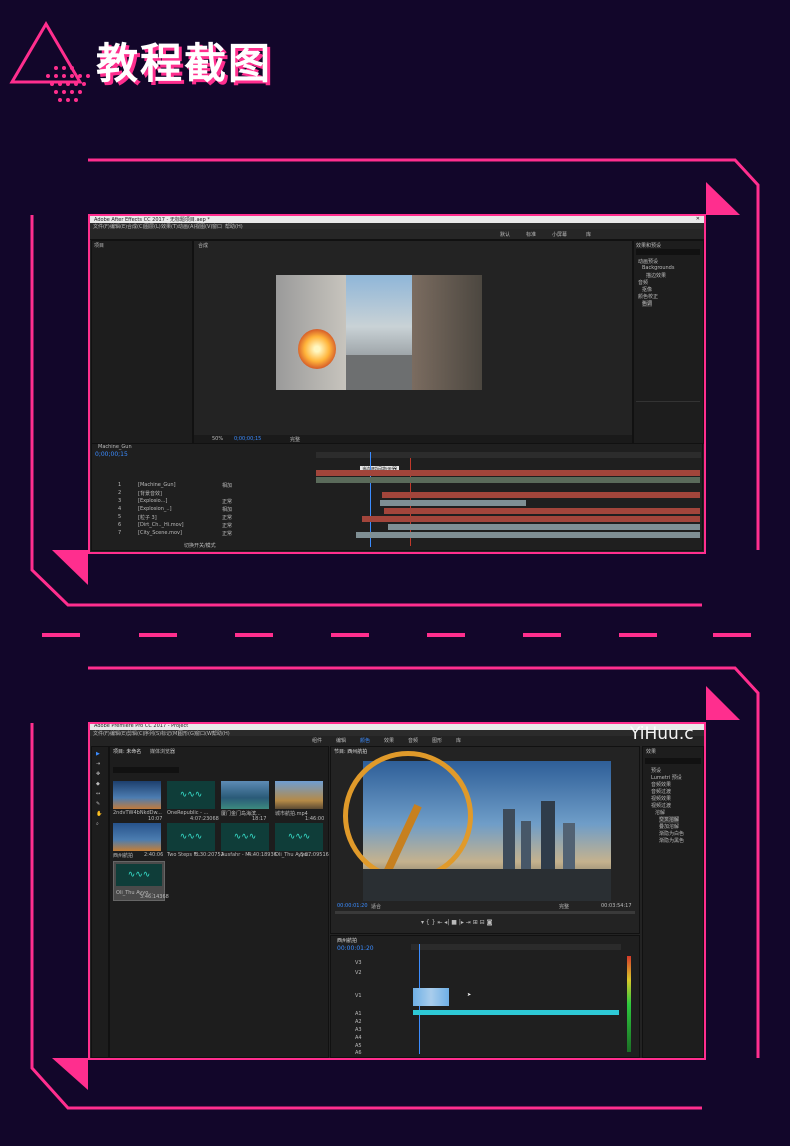 The height and width of the screenshot is (1146, 790). I want to click on layer-name: [Dirt_Ch.._Hi.mov], so click(161, 525).